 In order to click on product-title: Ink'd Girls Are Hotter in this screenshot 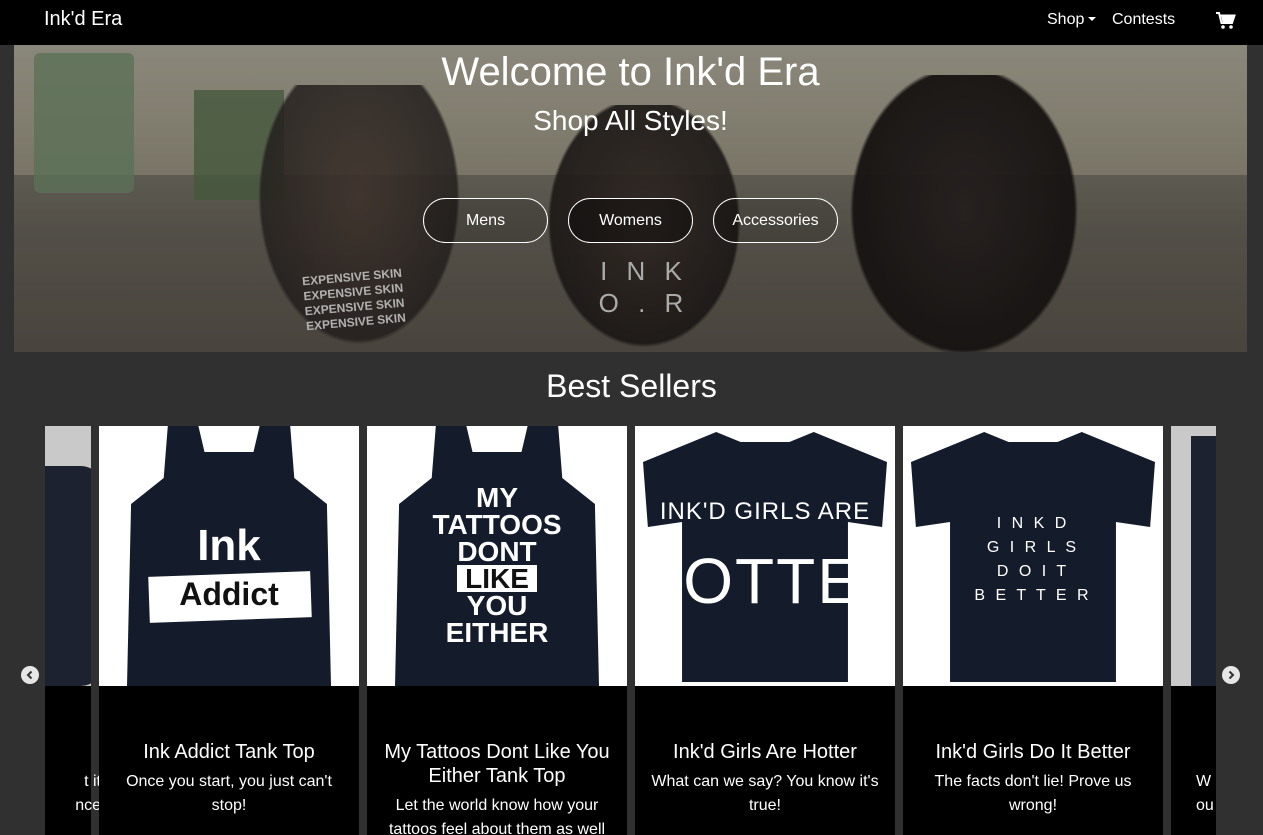, I will do `click(765, 752)`.